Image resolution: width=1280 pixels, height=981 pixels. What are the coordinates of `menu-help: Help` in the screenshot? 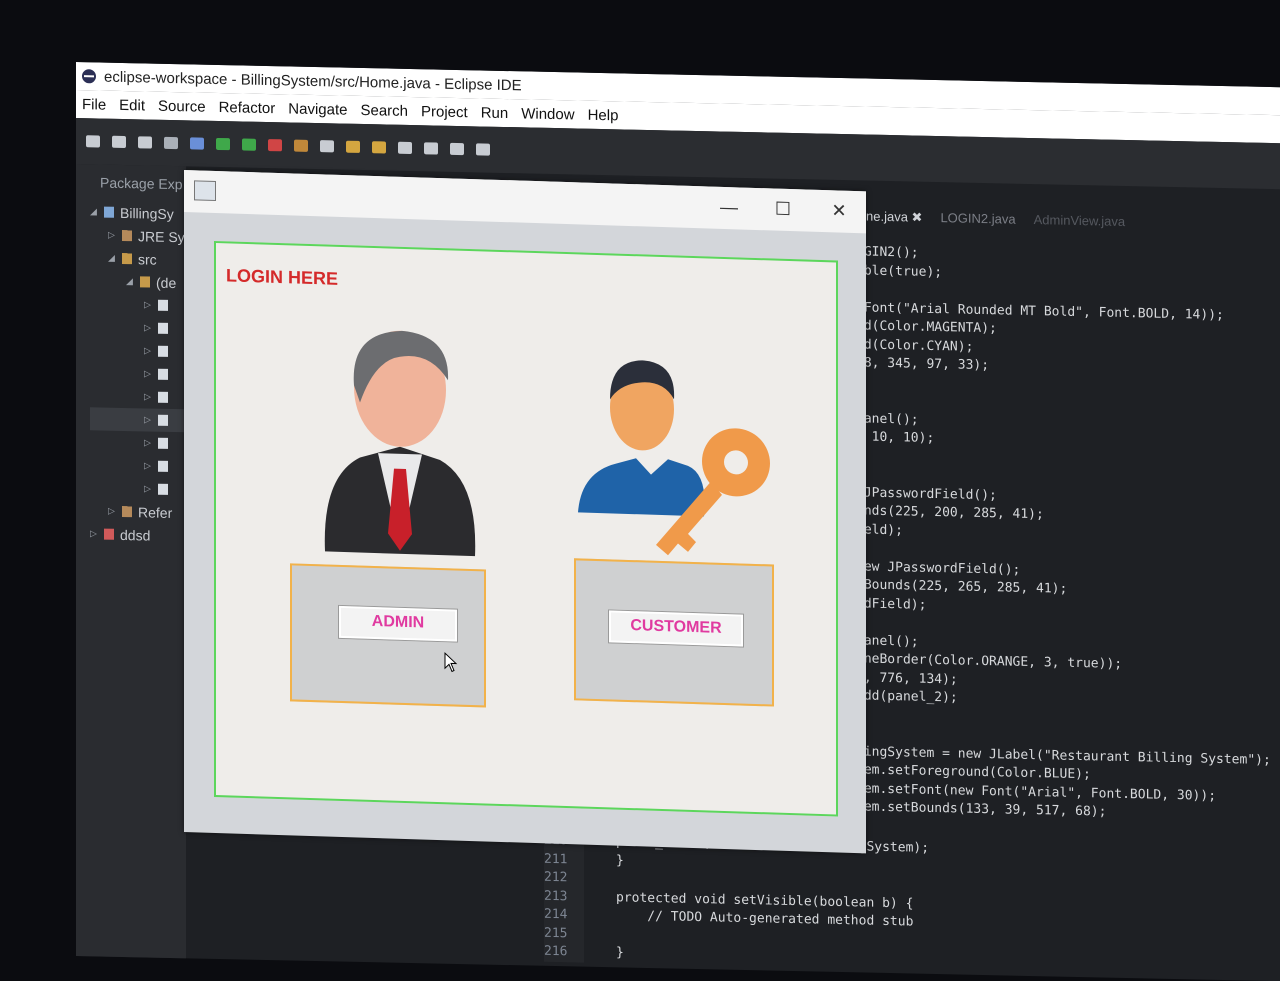 It's located at (603, 115).